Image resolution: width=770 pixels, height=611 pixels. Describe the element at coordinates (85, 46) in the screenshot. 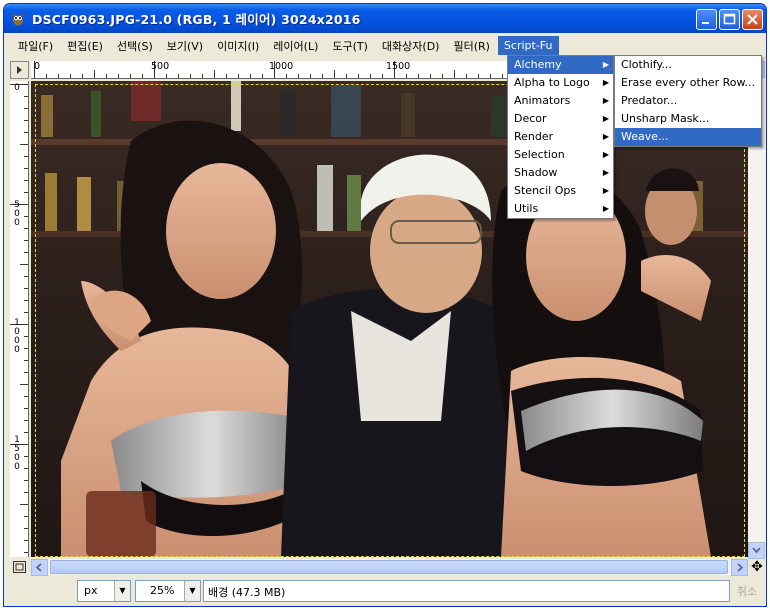

I see `menu-edit: 편집(E)` at that location.